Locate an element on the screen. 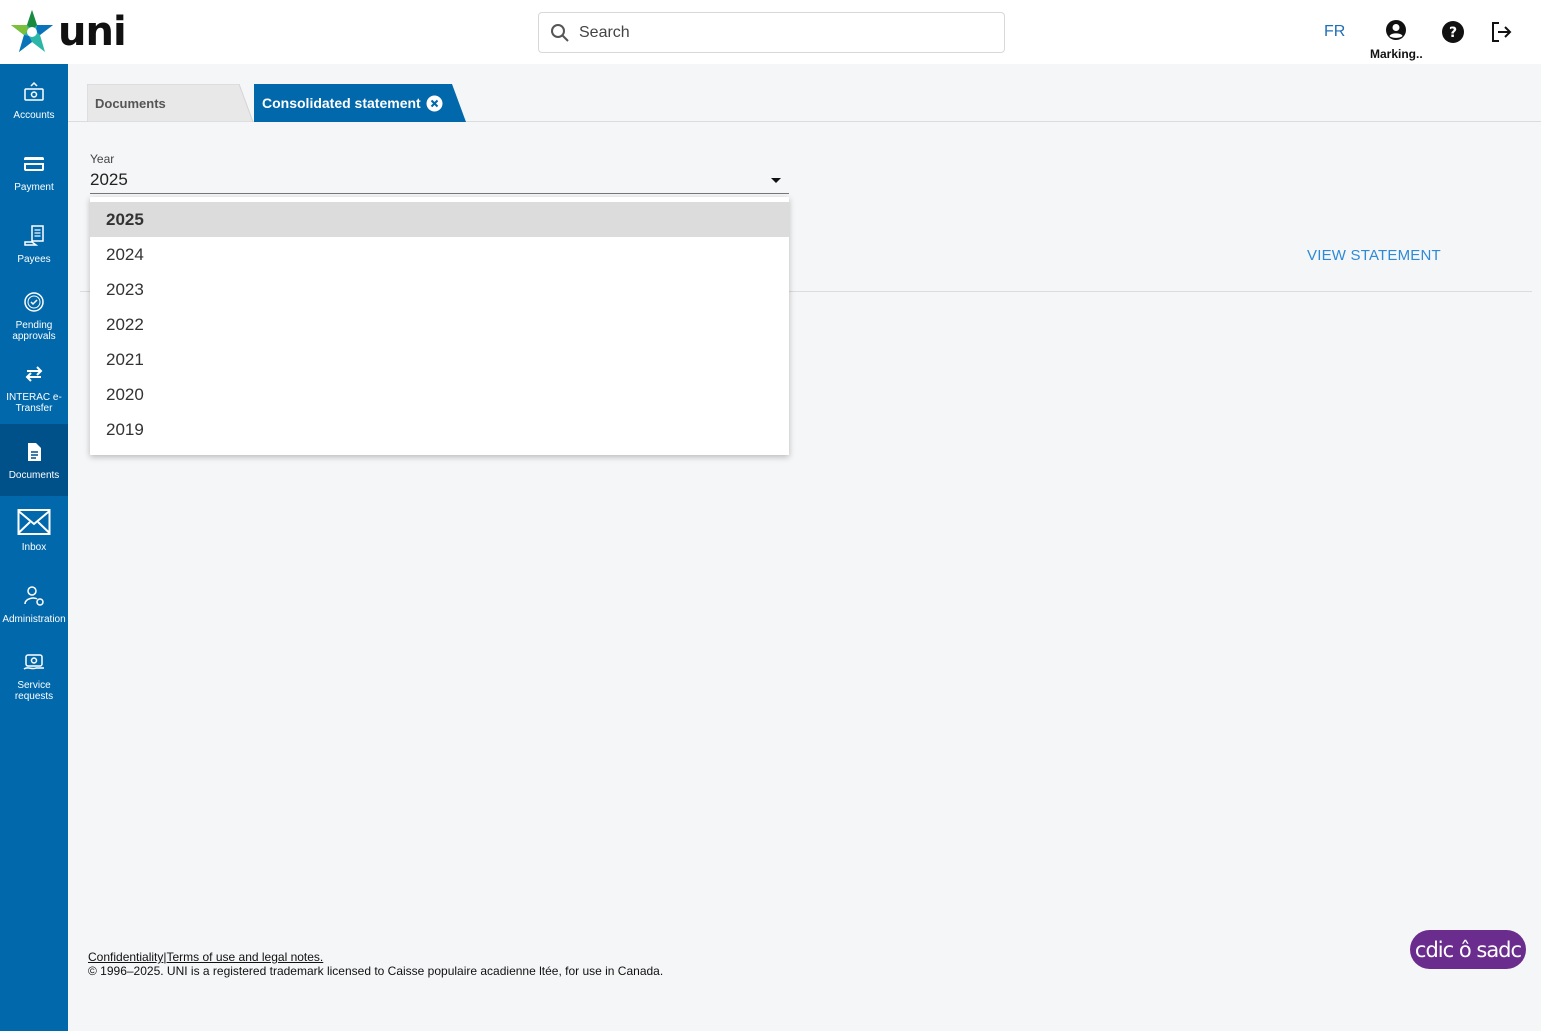 The image size is (1541, 1031). sidebar-item-inbox: Inbox is located at coordinates (34, 544).